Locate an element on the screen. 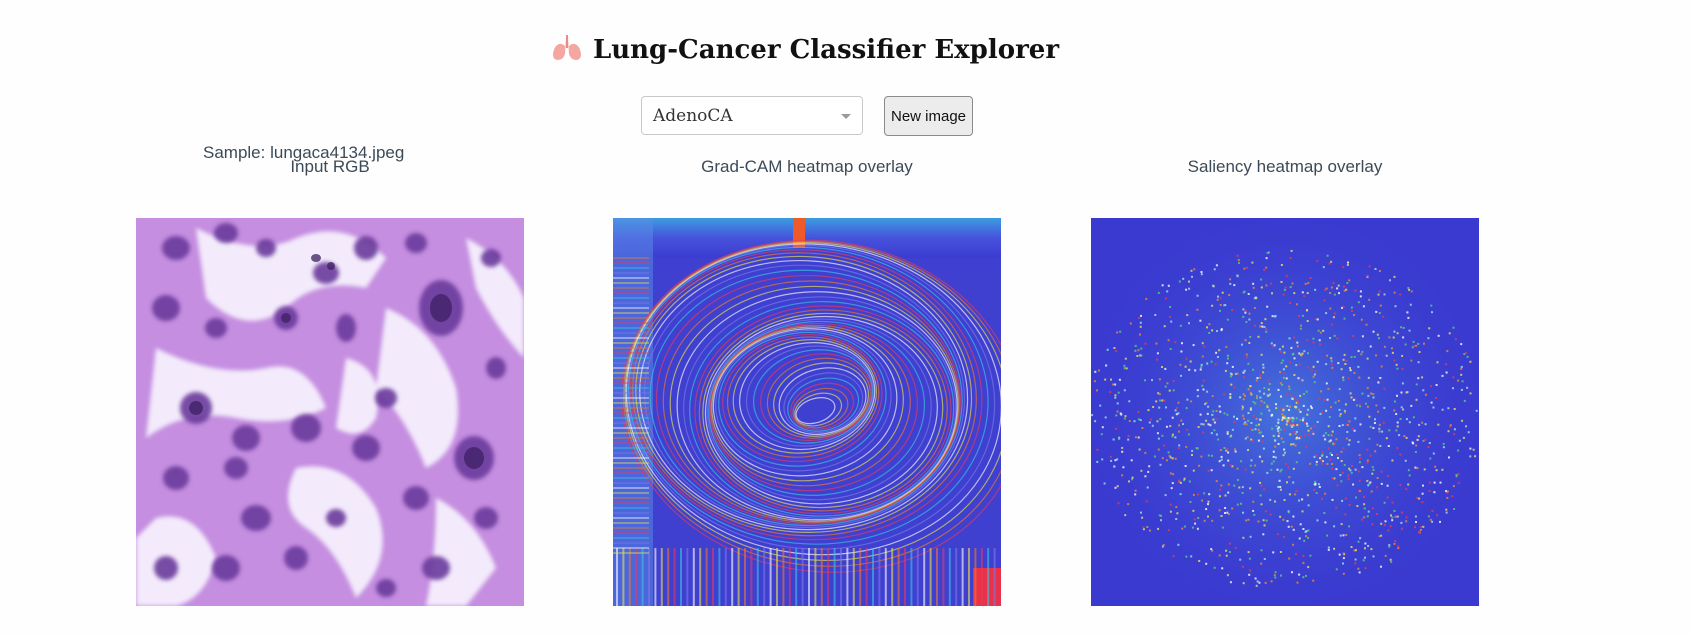  lungs-icon is located at coordinates (567, 51).